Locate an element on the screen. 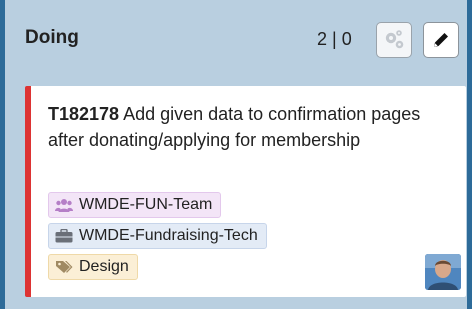  user-avatar is located at coordinates (443, 272).